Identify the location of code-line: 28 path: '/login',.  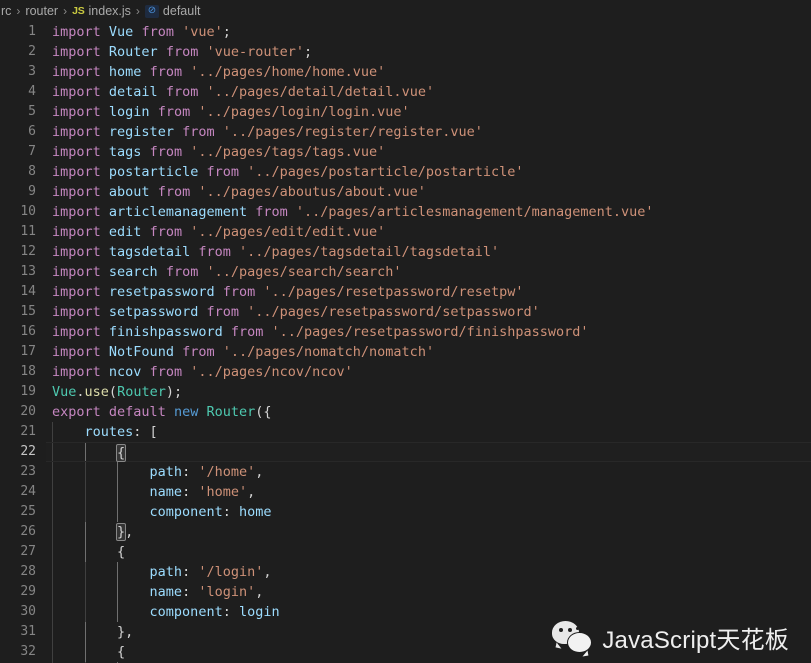
(405, 572).